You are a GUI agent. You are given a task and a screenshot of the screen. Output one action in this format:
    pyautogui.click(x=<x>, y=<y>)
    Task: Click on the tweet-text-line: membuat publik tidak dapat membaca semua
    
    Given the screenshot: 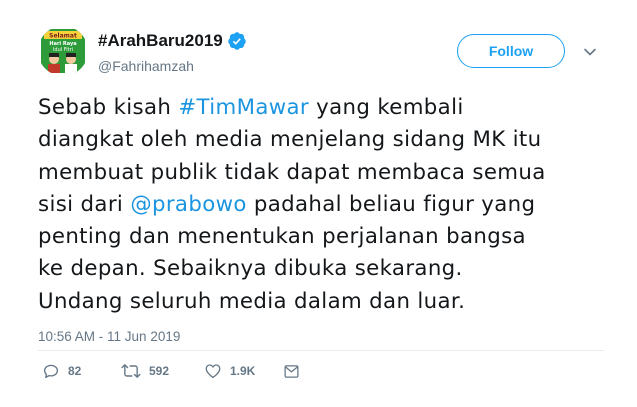 What is the action you would take?
    pyautogui.click(x=323, y=173)
    